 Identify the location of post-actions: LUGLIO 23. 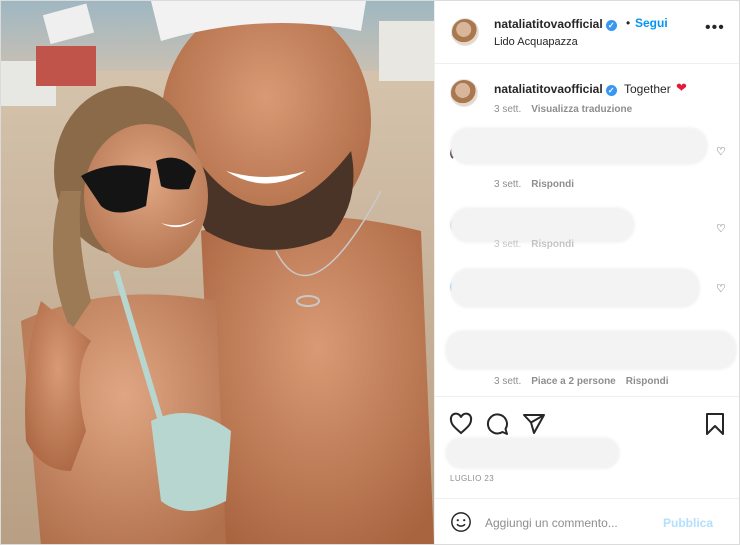
(587, 446).